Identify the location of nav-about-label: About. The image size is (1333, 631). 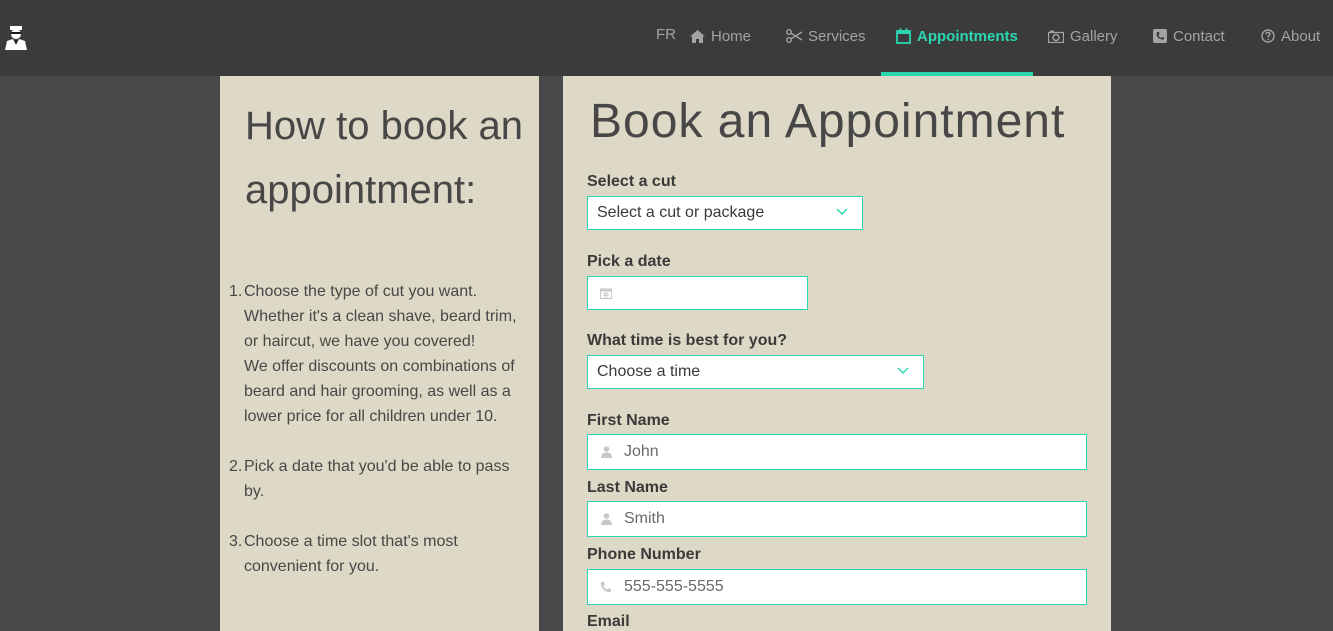
(1301, 36).